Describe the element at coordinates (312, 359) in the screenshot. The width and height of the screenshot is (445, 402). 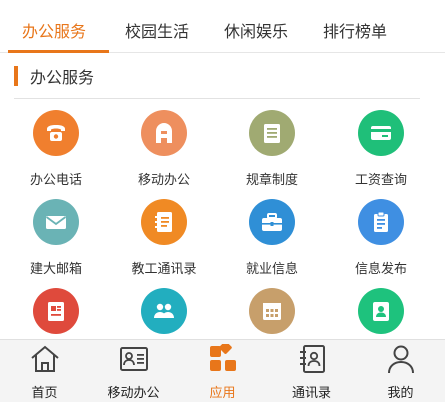
I see `contacts-icon` at that location.